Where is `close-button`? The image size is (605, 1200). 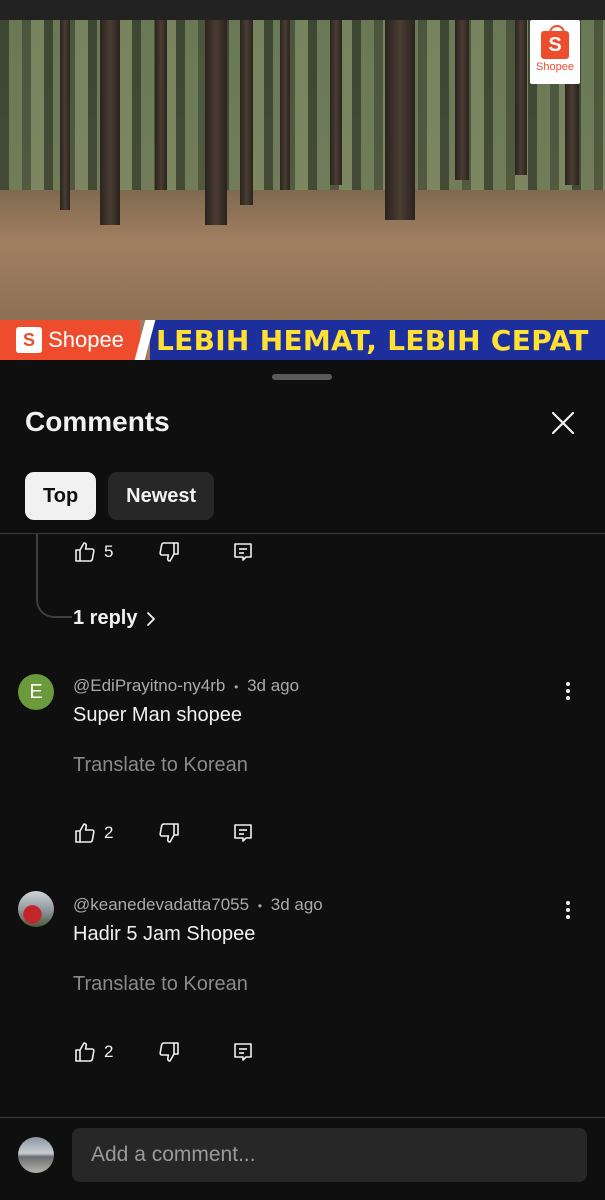 close-button is located at coordinates (563, 423).